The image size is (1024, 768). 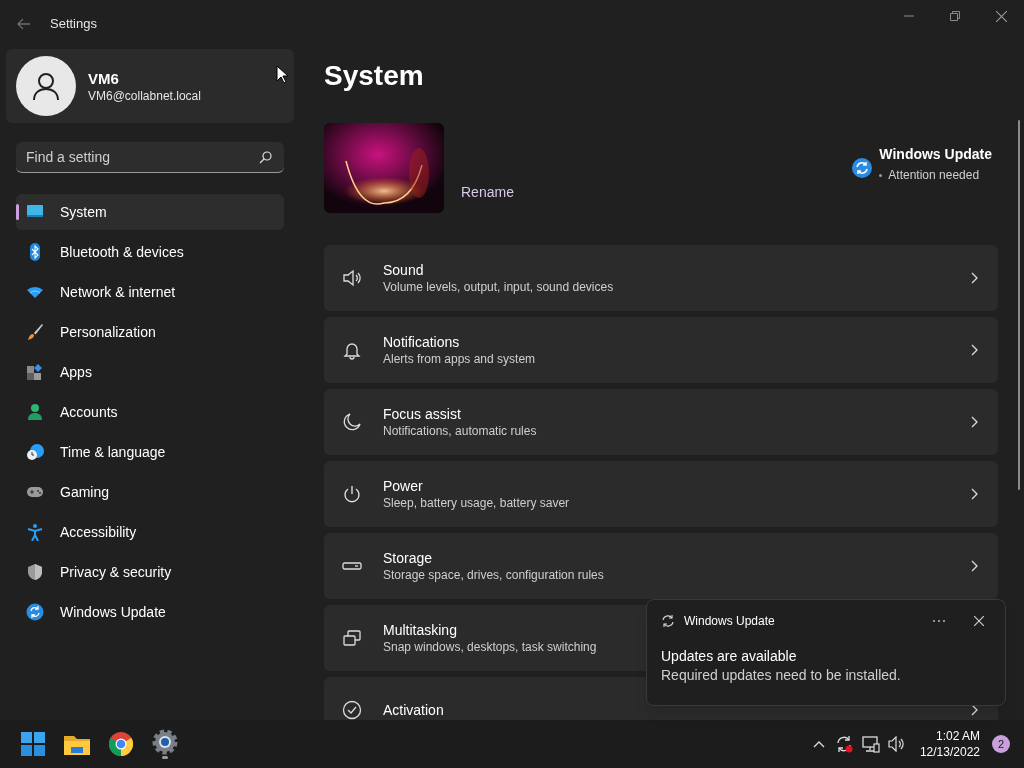 What do you see at coordinates (413, 710) in the screenshot?
I see `card-title: Activation` at bounding box center [413, 710].